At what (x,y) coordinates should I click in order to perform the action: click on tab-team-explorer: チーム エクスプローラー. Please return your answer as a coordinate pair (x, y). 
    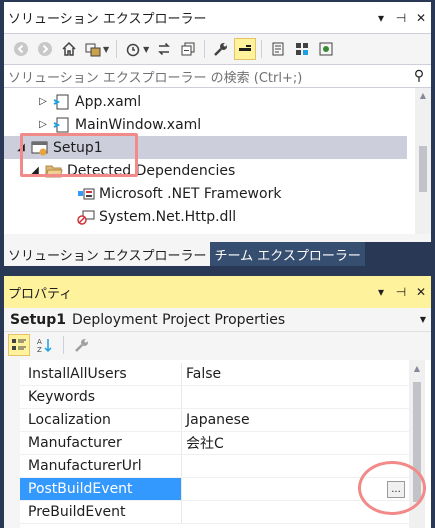
    Looking at the image, I should click on (287, 254).